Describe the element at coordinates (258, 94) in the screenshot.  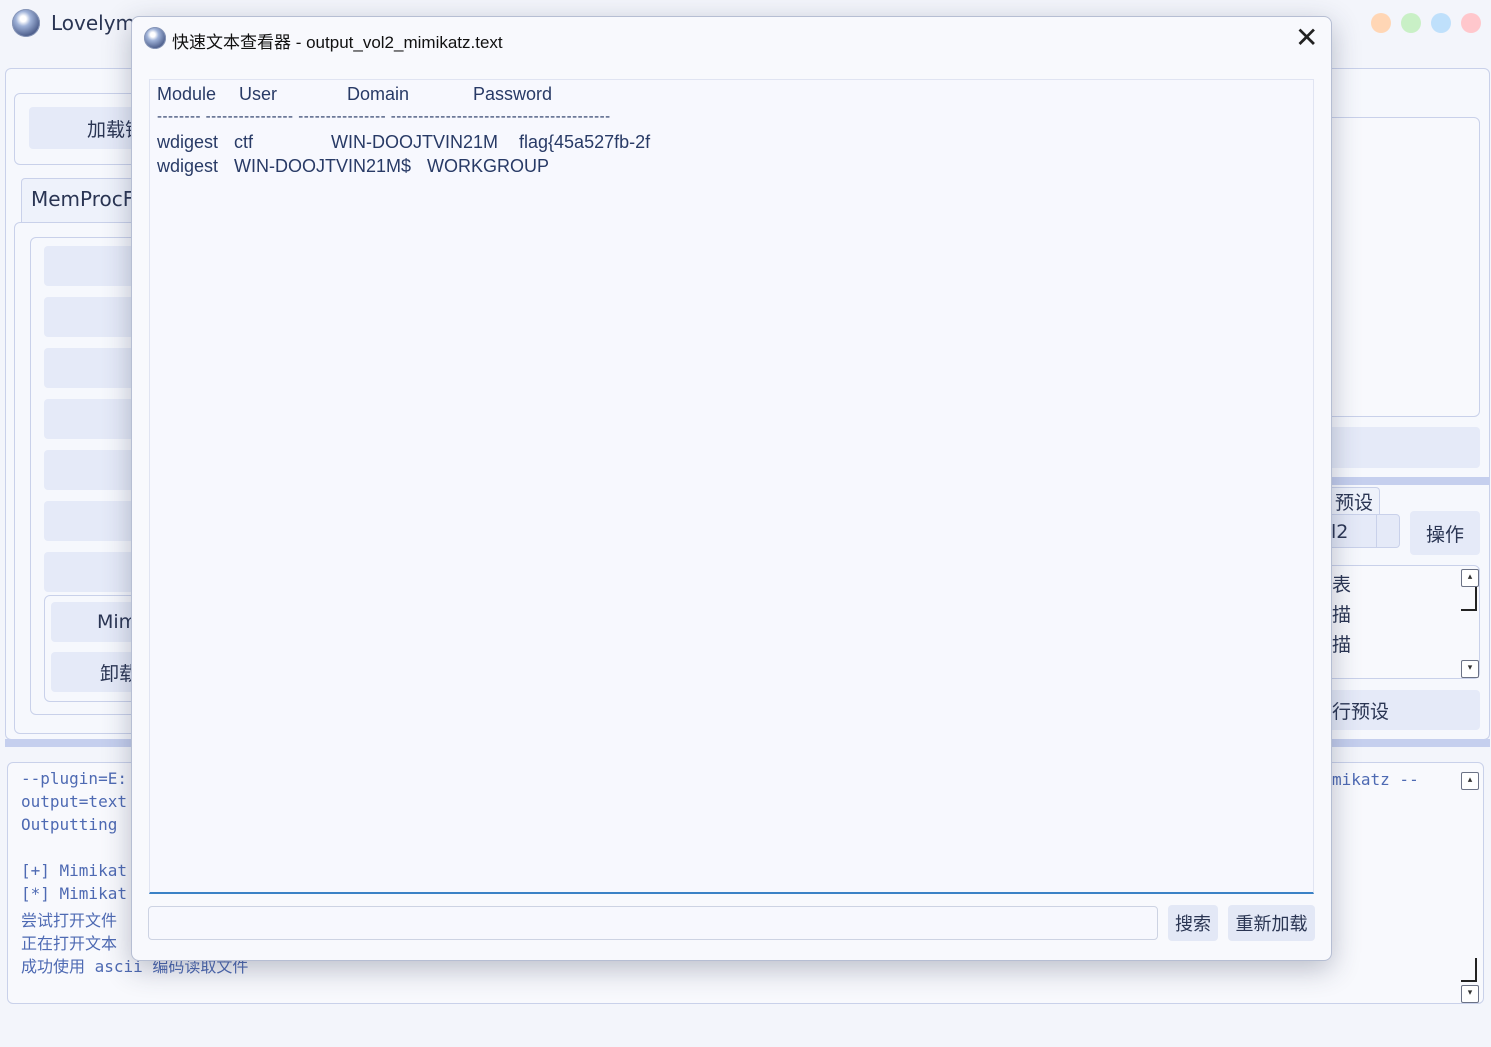
I see `col-user: User` at that location.